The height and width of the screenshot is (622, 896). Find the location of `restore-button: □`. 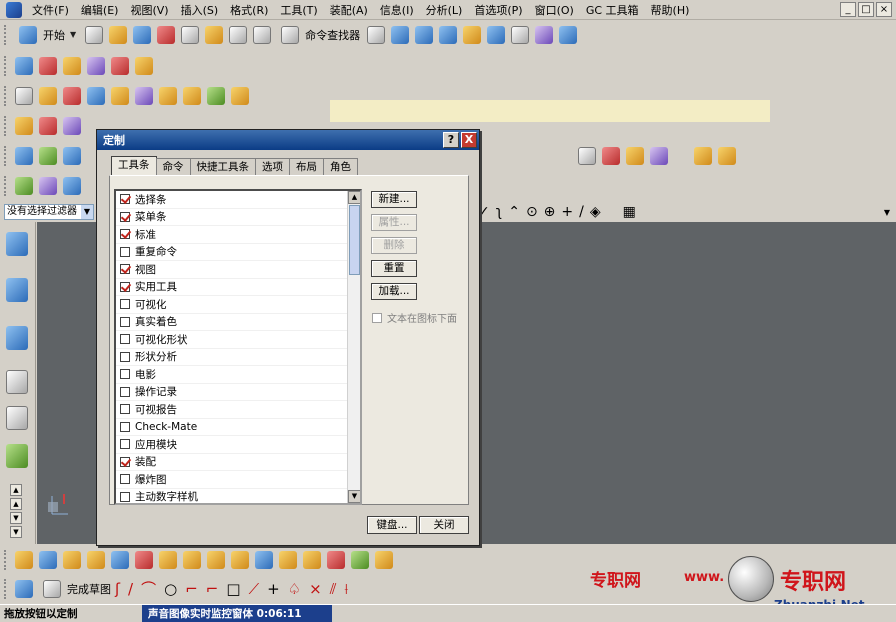

restore-button: □ is located at coordinates (866, 9).